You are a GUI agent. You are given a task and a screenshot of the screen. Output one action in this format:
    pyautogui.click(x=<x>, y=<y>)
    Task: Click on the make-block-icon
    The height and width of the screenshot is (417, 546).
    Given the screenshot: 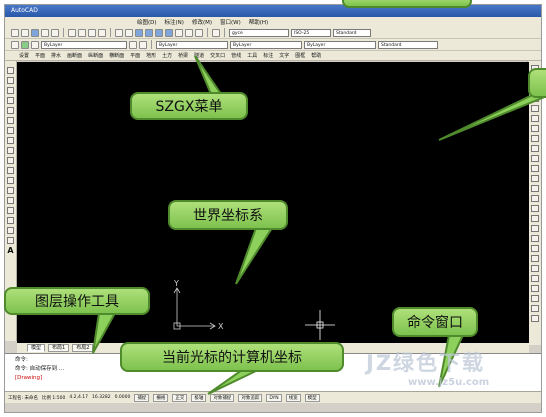 What is the action you would take?
    pyautogui.click(x=10, y=190)
    